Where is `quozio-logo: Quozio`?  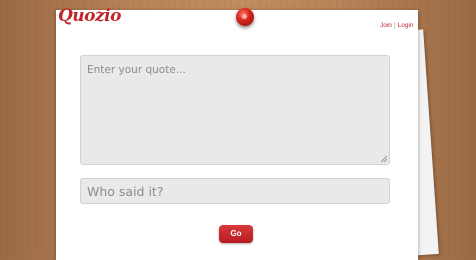 quozio-logo: Quozio is located at coordinates (89, 16).